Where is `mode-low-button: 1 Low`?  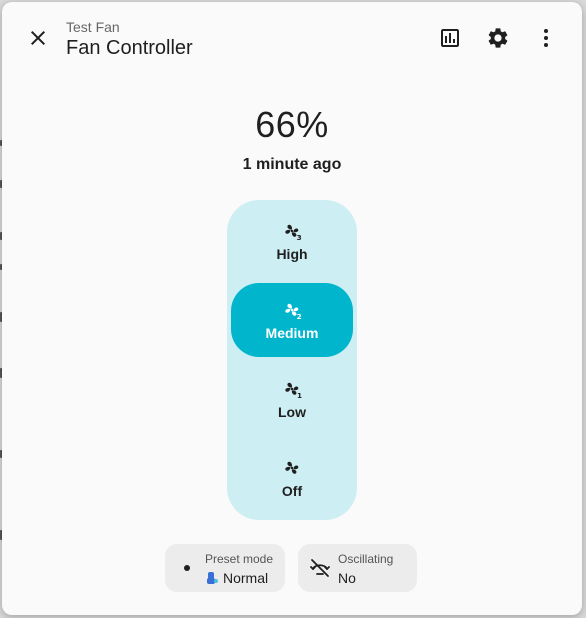 mode-low-button: 1 Low is located at coordinates (292, 399).